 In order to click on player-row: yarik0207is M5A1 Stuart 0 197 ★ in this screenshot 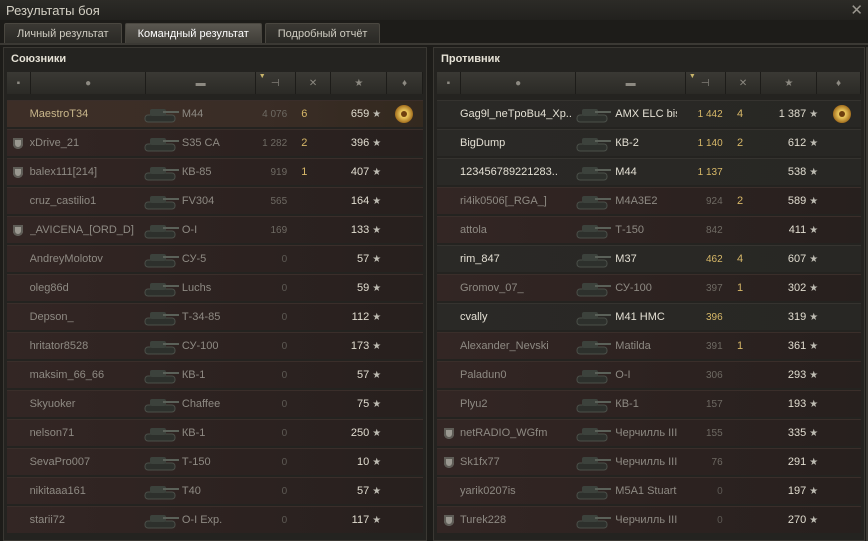, I will do `click(649, 490)`.